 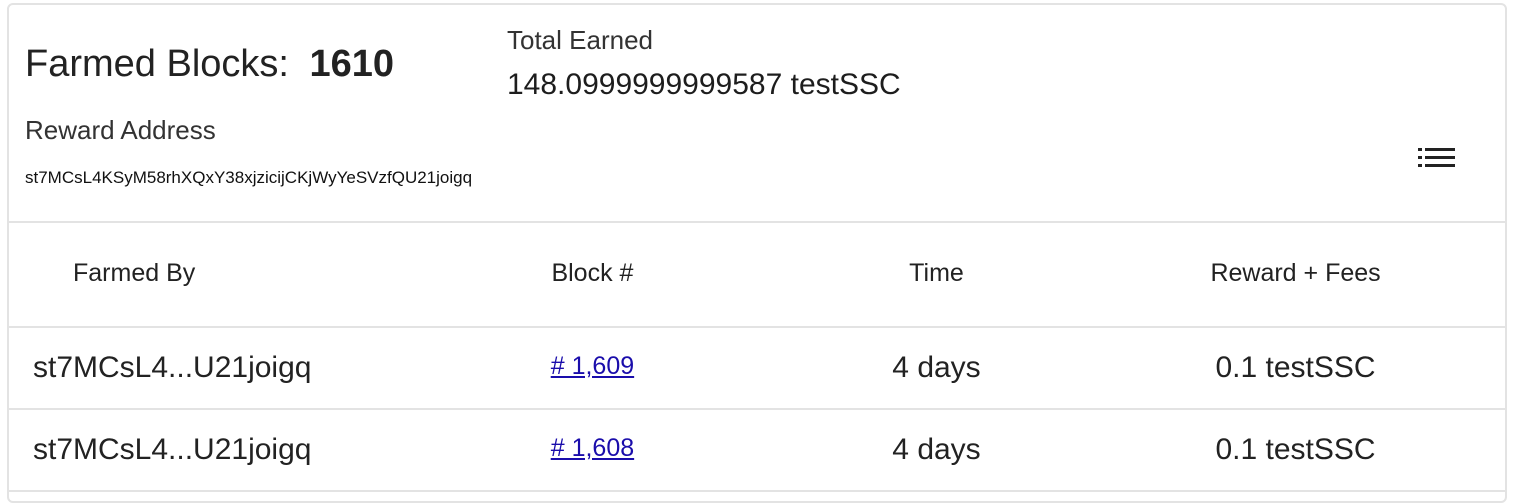 I want to click on block-cell: # 1,608, so click(x=592, y=450).